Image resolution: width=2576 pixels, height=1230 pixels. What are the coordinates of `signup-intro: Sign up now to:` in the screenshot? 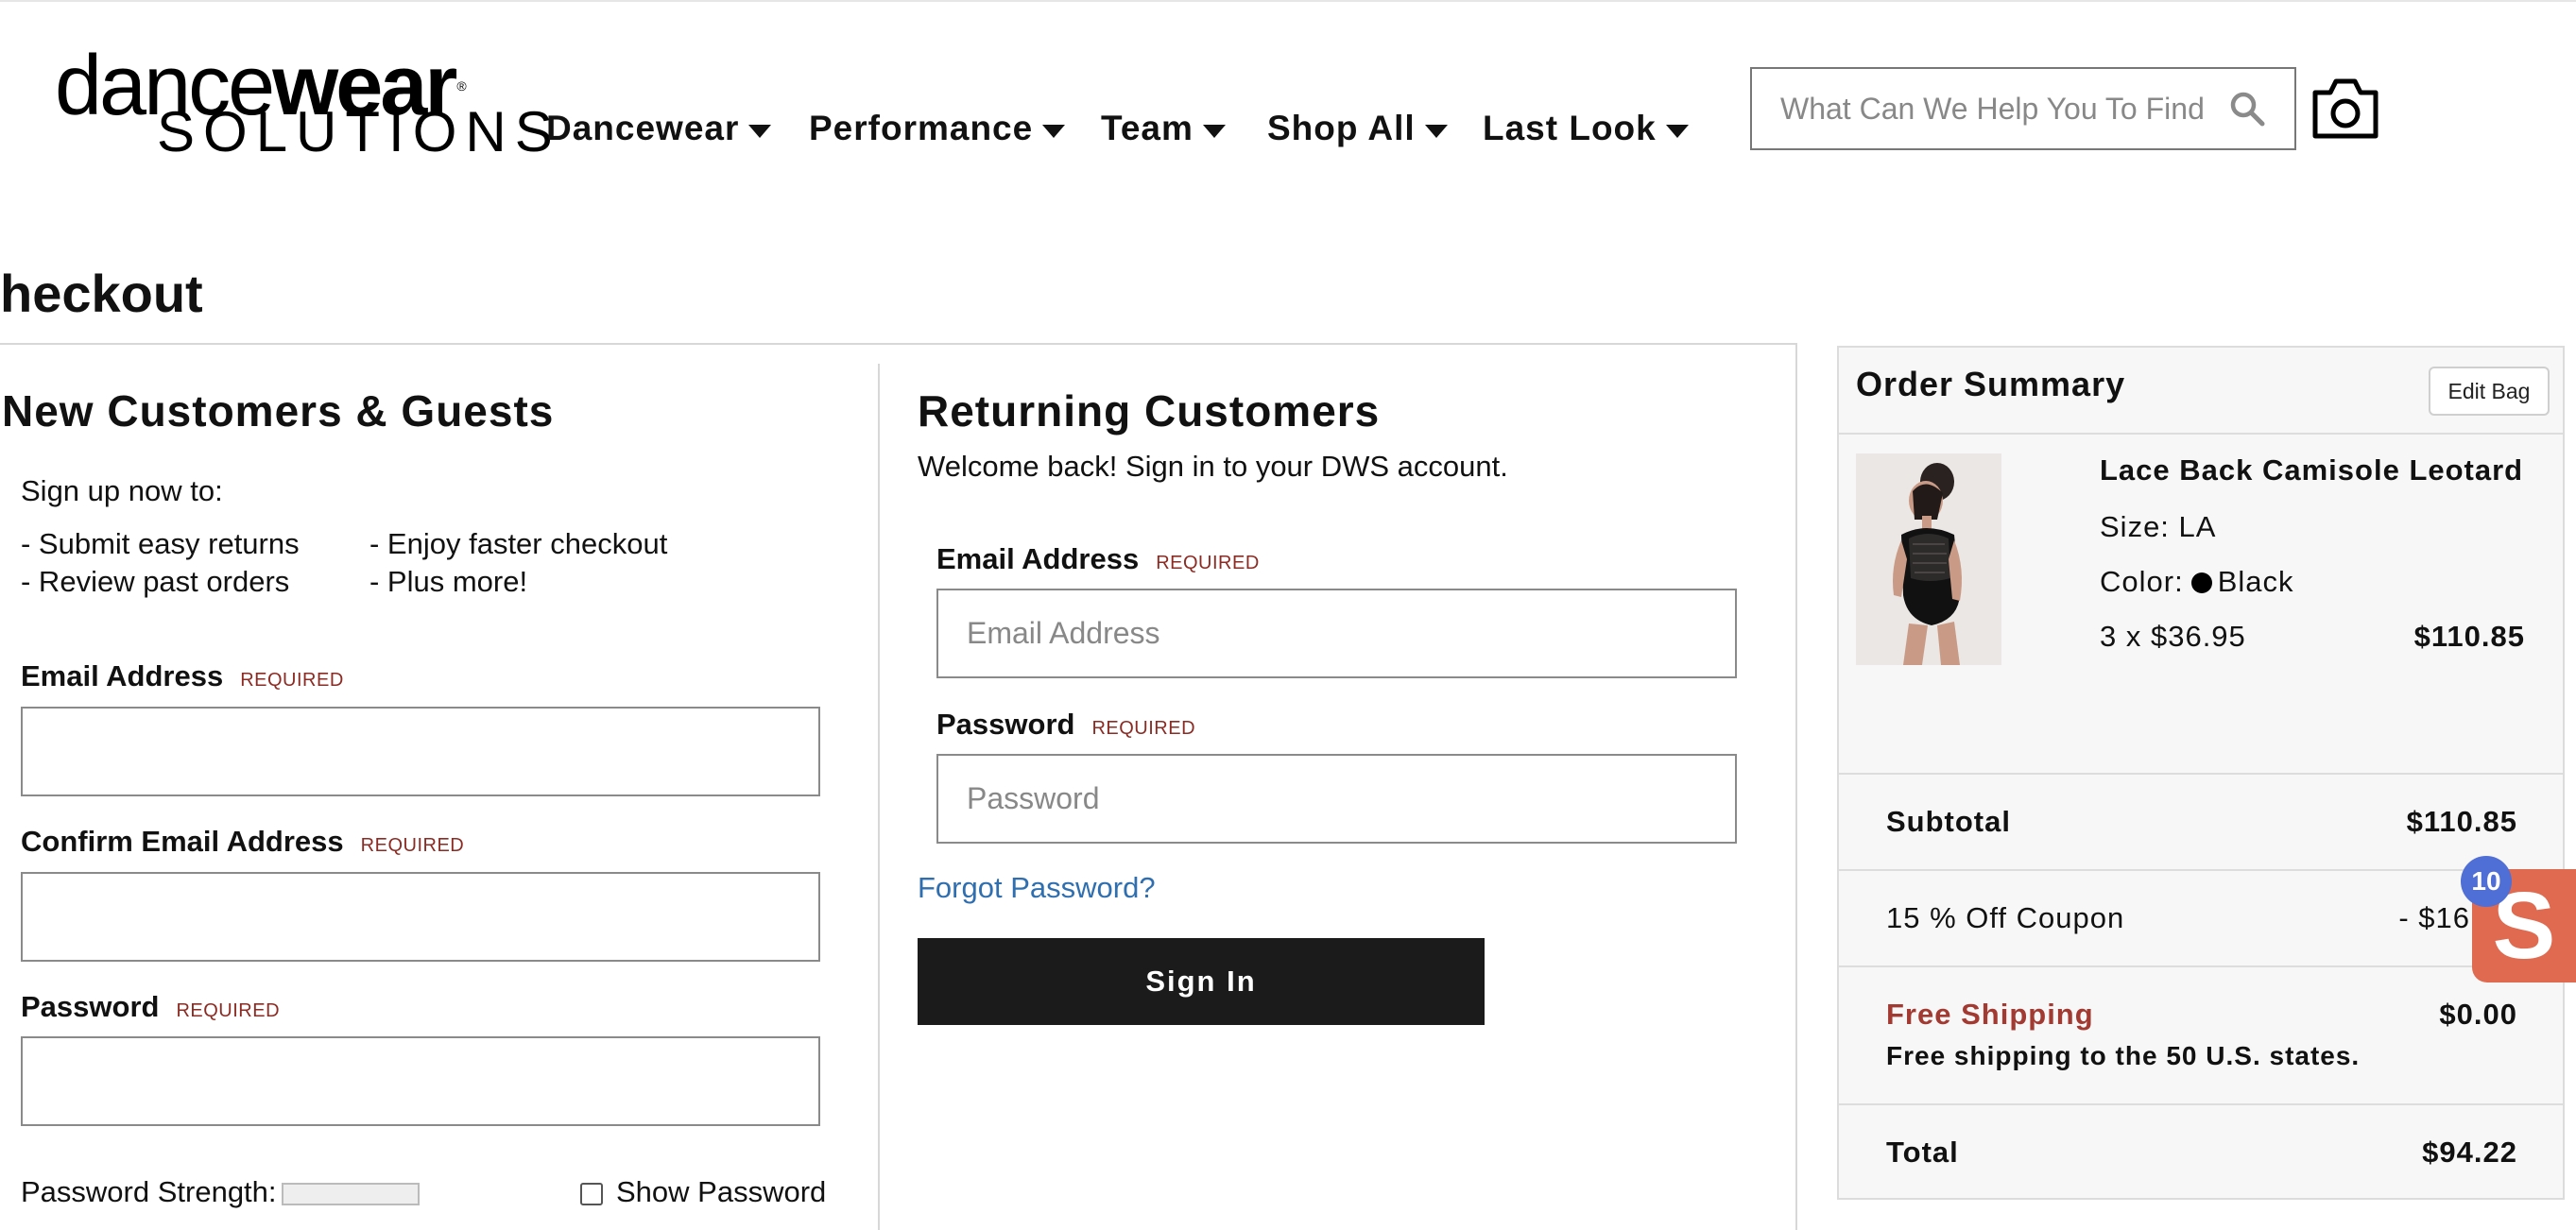 It's located at (122, 491).